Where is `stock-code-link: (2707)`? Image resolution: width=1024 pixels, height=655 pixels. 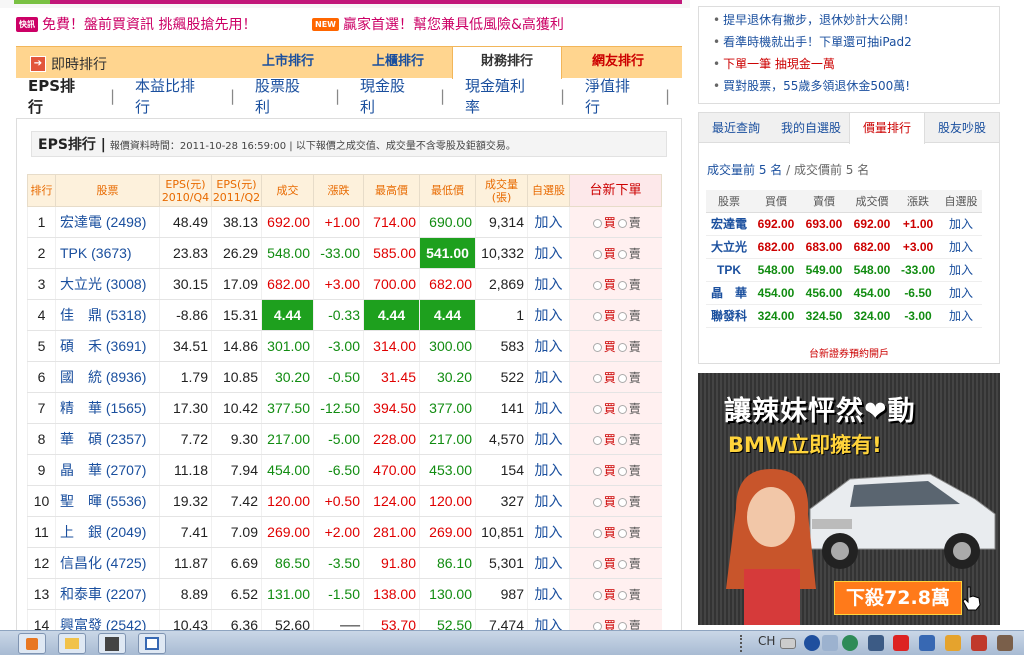
stock-code-link: (2707) is located at coordinates (126, 470).